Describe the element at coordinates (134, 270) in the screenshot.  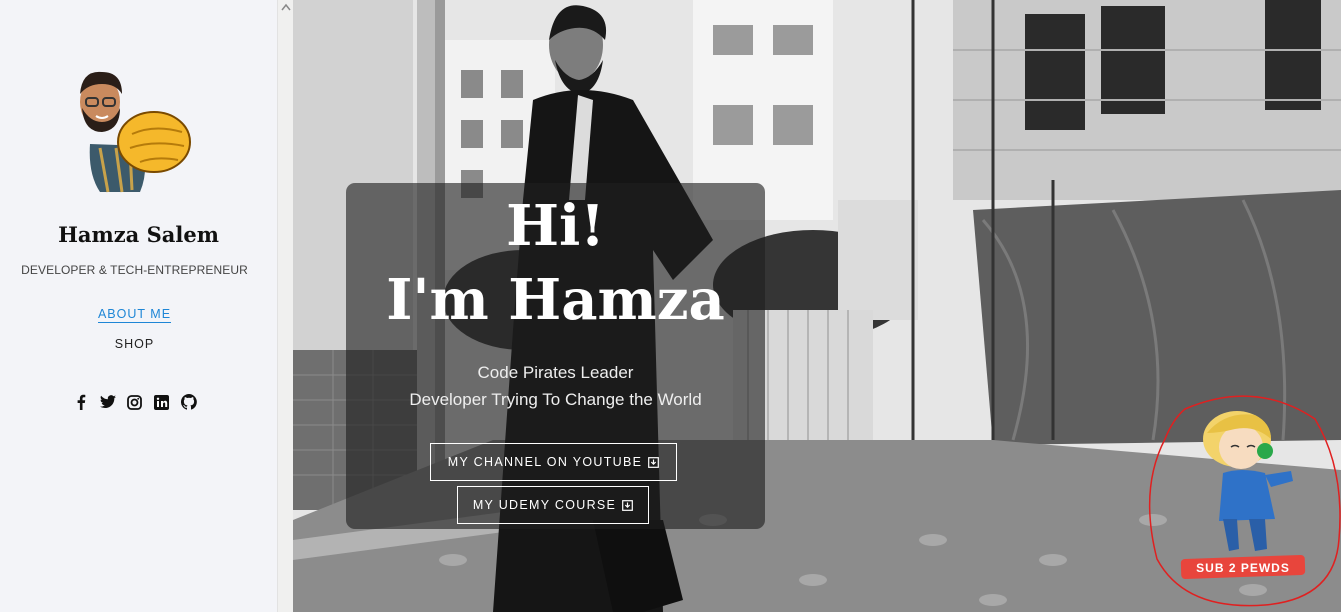
I see `site-owner-subtitle: DEVELOPER & TECH-ENTREPRENEUR` at that location.